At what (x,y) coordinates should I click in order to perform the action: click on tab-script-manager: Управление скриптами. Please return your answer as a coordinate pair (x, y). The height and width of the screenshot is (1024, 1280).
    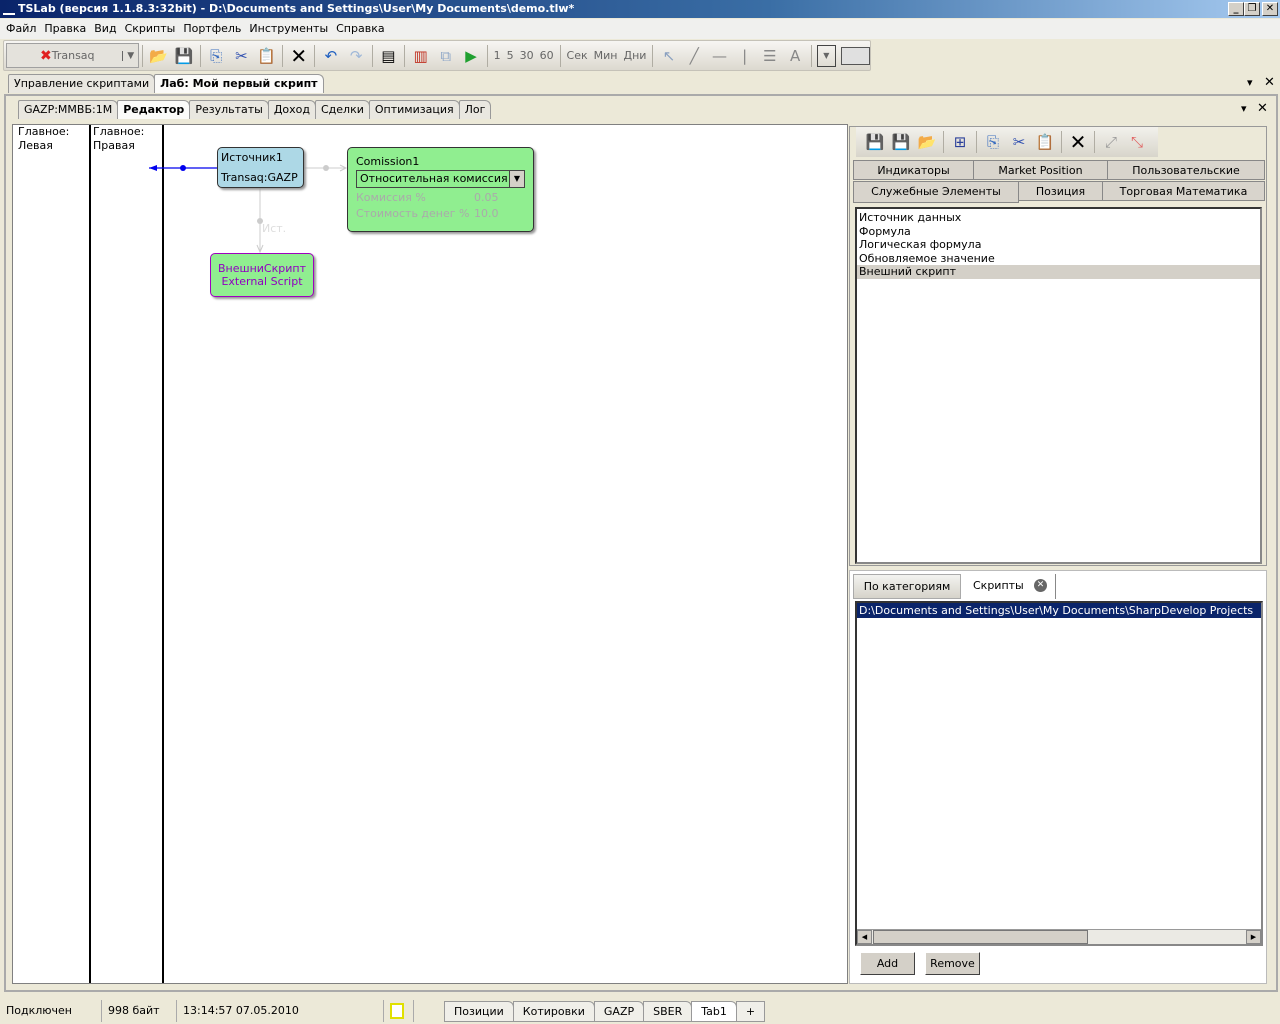
    Looking at the image, I should click on (82, 83).